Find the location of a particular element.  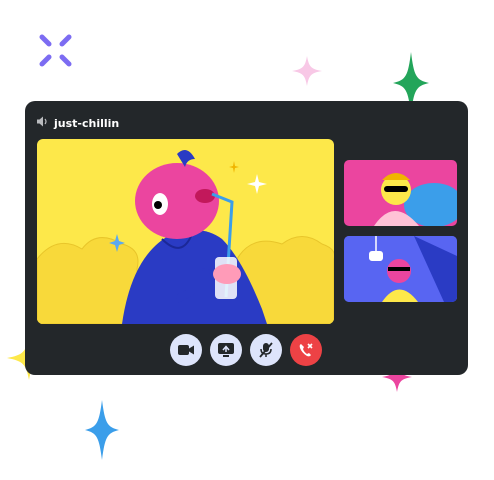

sparkle-blue-icon is located at coordinates (102, 430).